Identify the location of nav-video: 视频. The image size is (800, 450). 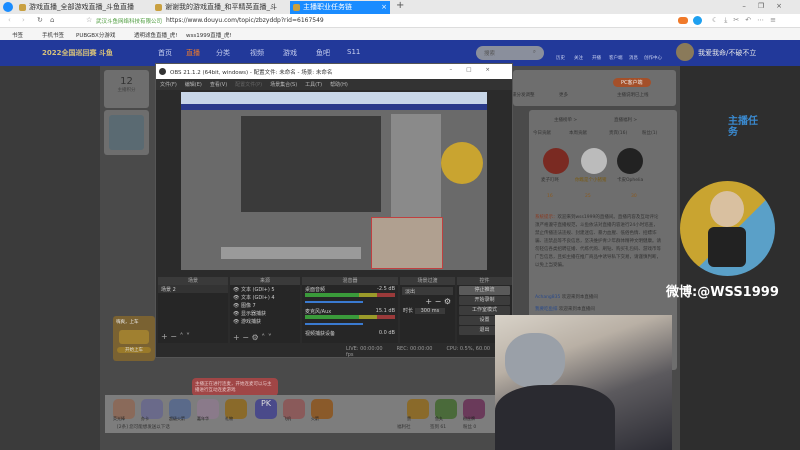
(257, 53).